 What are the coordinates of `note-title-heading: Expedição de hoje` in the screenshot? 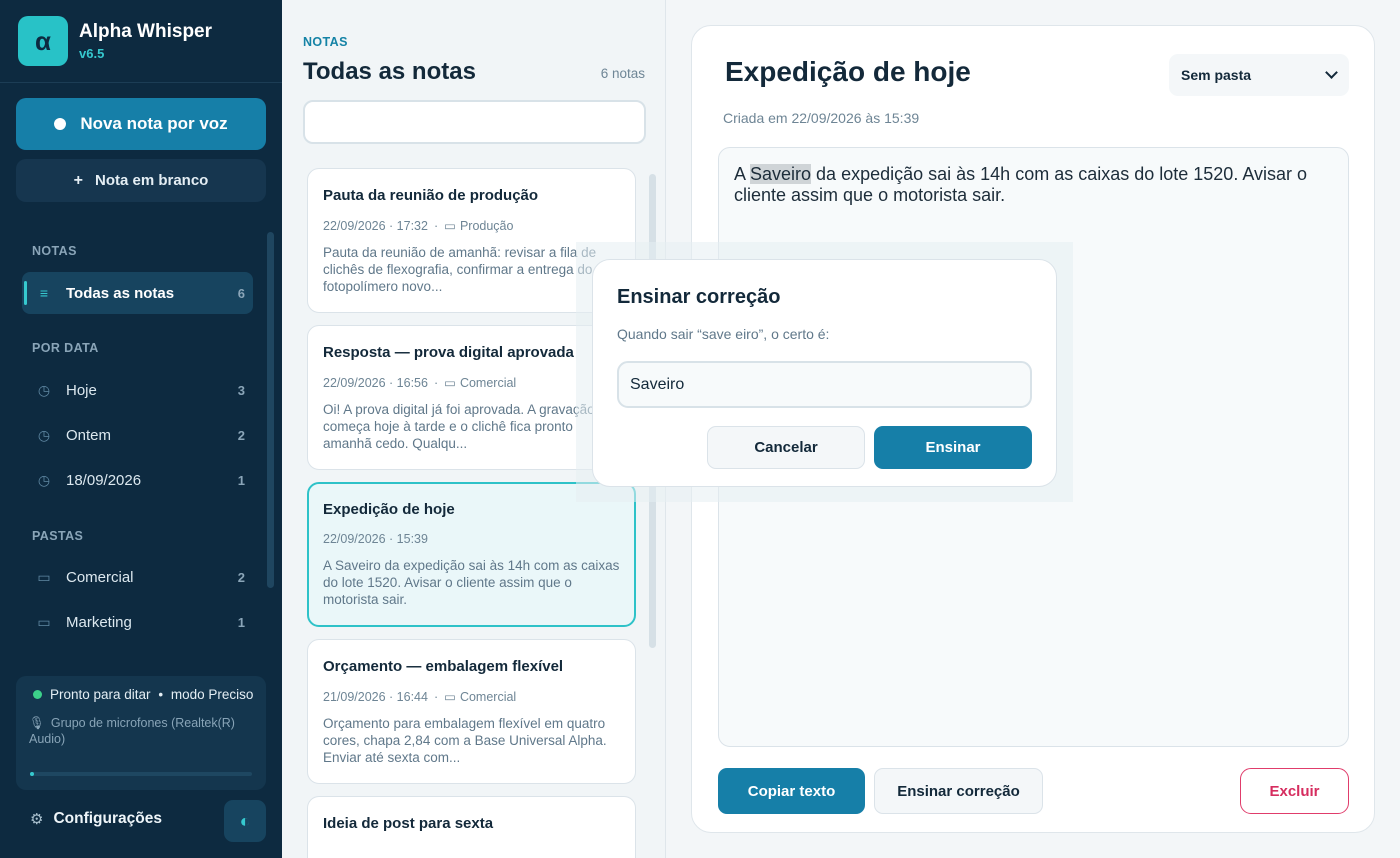 It's located at (848, 72).